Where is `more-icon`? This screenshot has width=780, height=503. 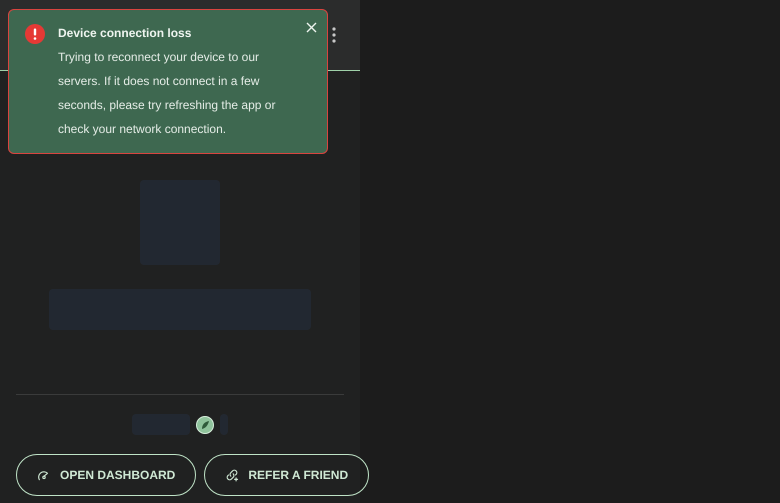 more-icon is located at coordinates (334, 35).